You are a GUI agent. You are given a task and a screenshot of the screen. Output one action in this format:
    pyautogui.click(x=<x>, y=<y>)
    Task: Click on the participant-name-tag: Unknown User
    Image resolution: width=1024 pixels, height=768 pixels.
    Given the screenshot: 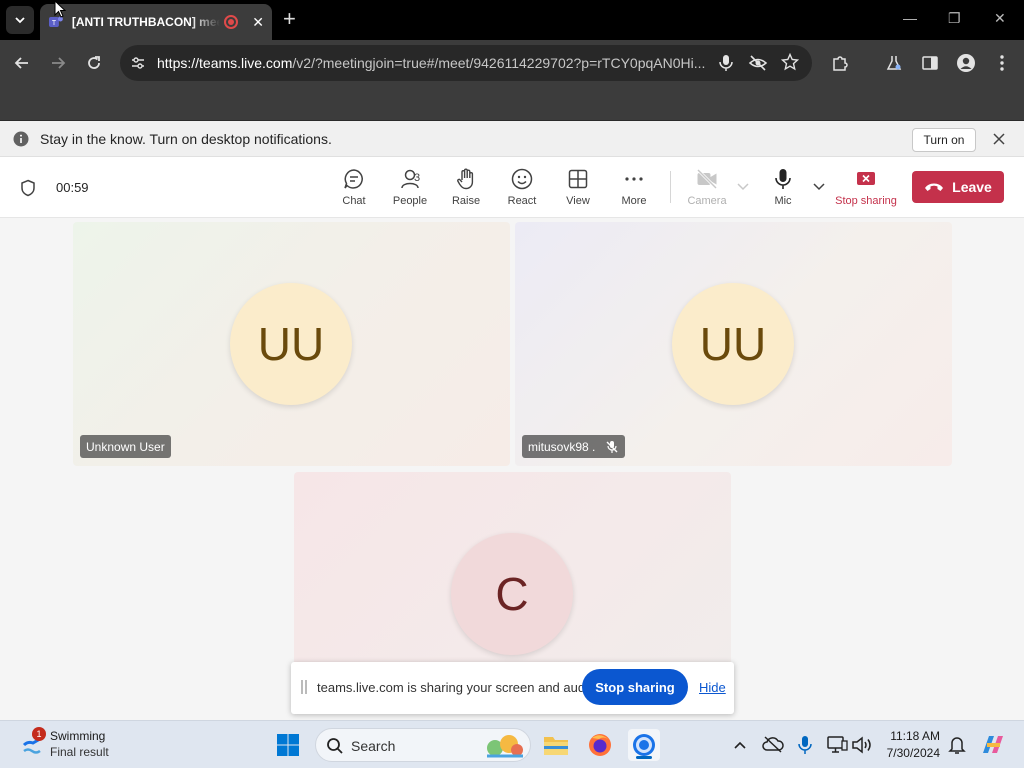 What is the action you would take?
    pyautogui.click(x=125, y=446)
    